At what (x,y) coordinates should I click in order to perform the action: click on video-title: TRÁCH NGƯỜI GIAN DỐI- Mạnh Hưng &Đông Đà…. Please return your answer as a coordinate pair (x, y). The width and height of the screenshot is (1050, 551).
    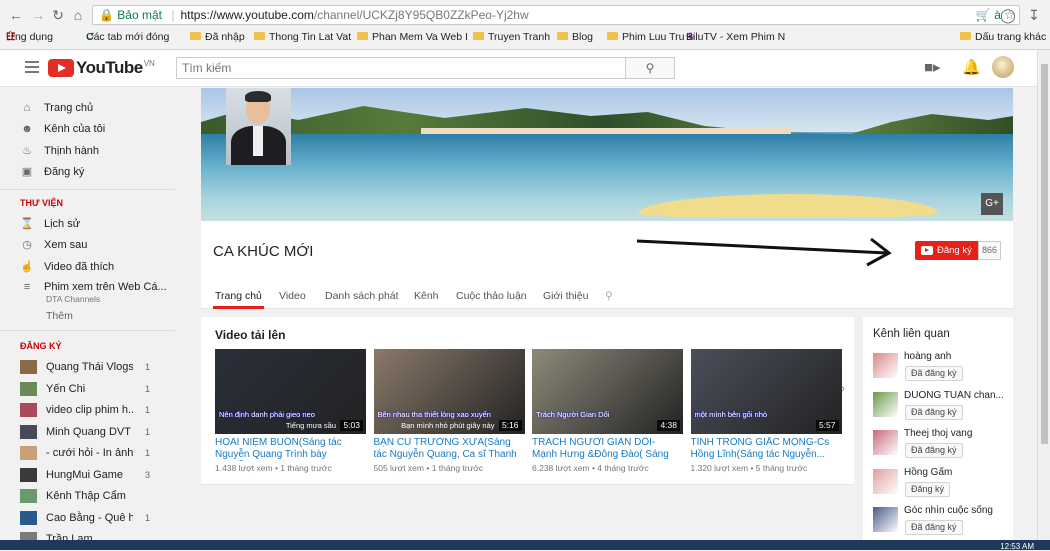
    Looking at the image, I should click on (607, 449).